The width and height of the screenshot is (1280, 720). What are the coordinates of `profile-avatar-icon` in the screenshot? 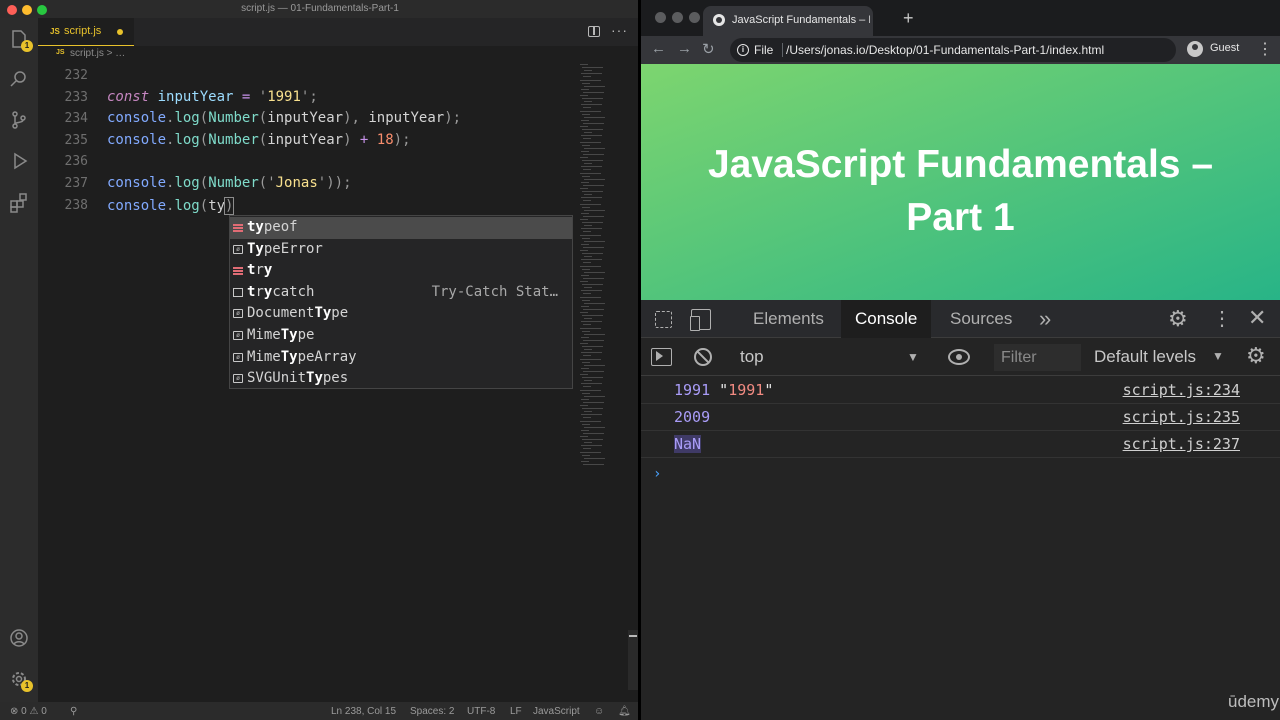 It's located at (1195, 49).